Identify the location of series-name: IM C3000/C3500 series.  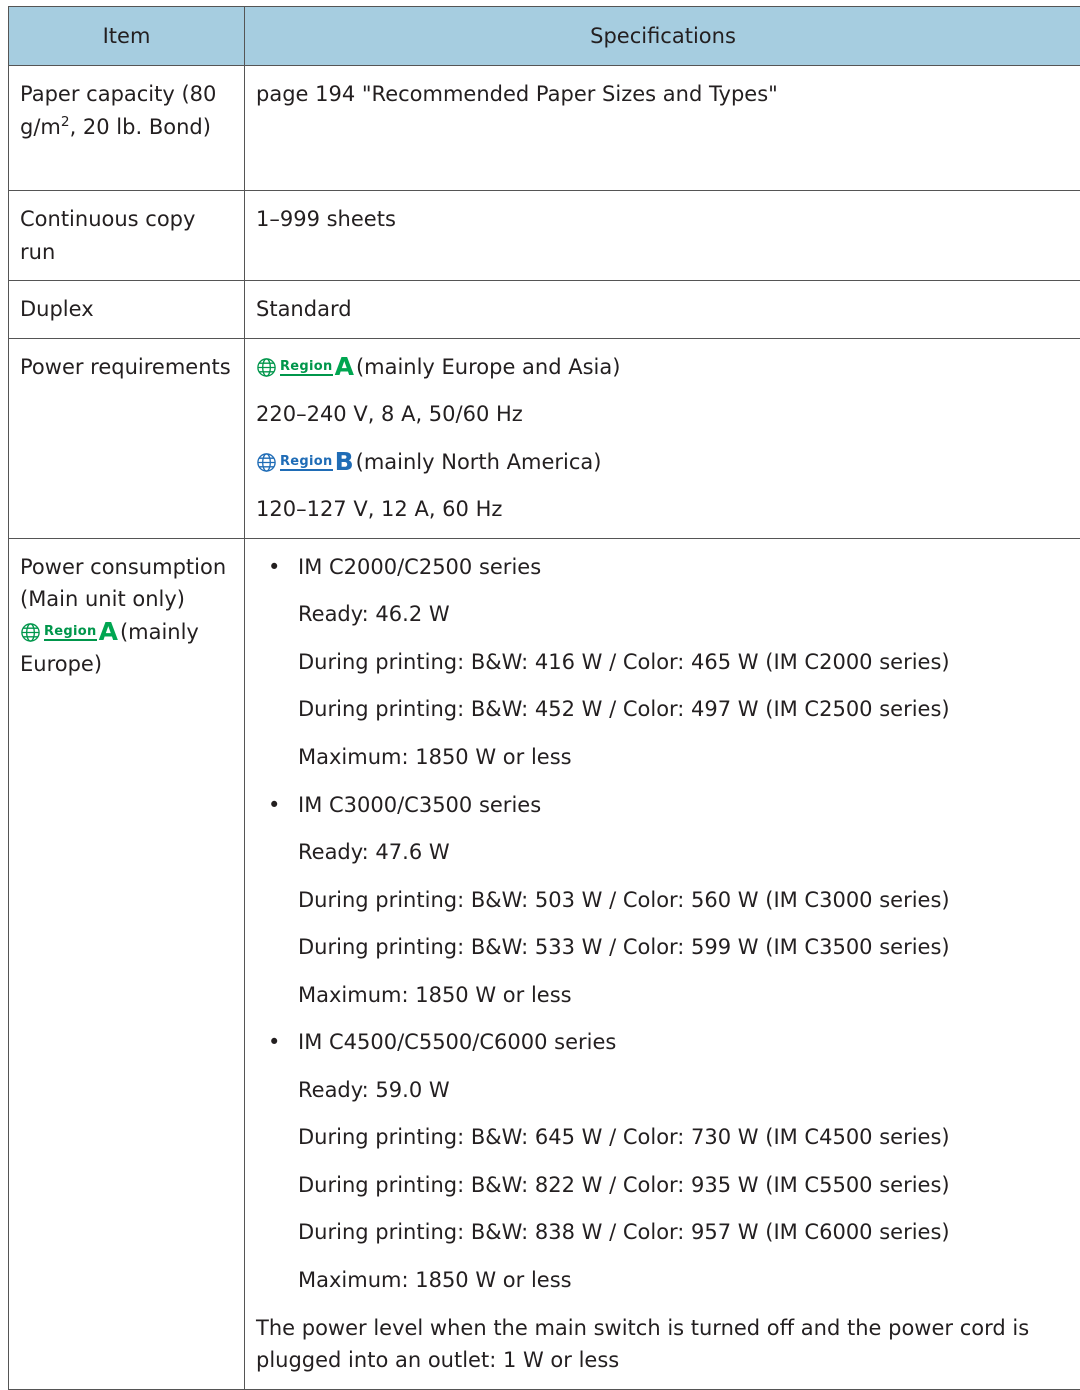
(419, 805).